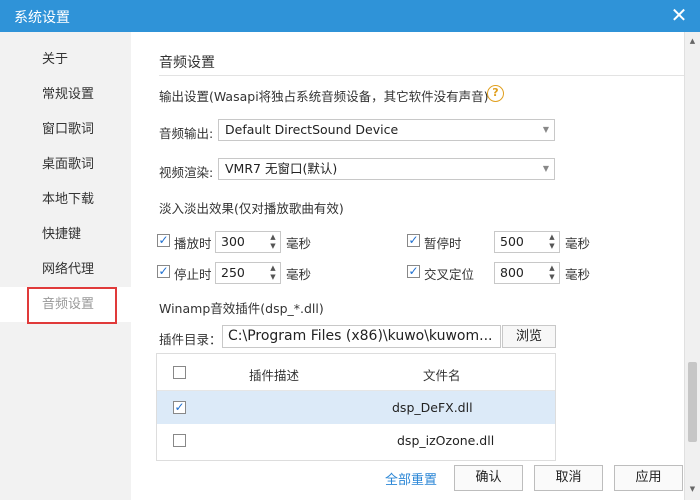 This screenshot has width=700, height=500. Describe the element at coordinates (248, 242) in the screenshot. I see `fade-play-stepper: 300 ▲ ▼` at that location.